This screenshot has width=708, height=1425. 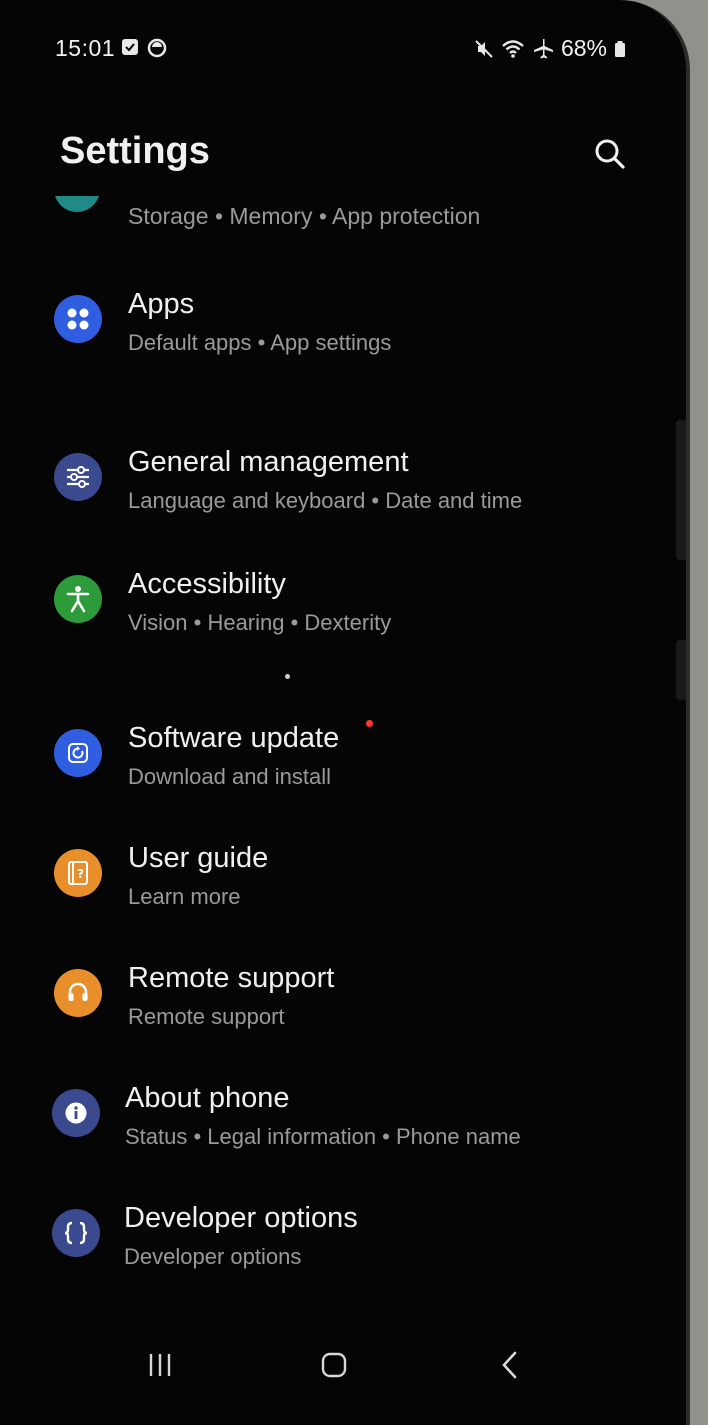 What do you see at coordinates (231, 978) in the screenshot?
I see `item-label: Remote support` at bounding box center [231, 978].